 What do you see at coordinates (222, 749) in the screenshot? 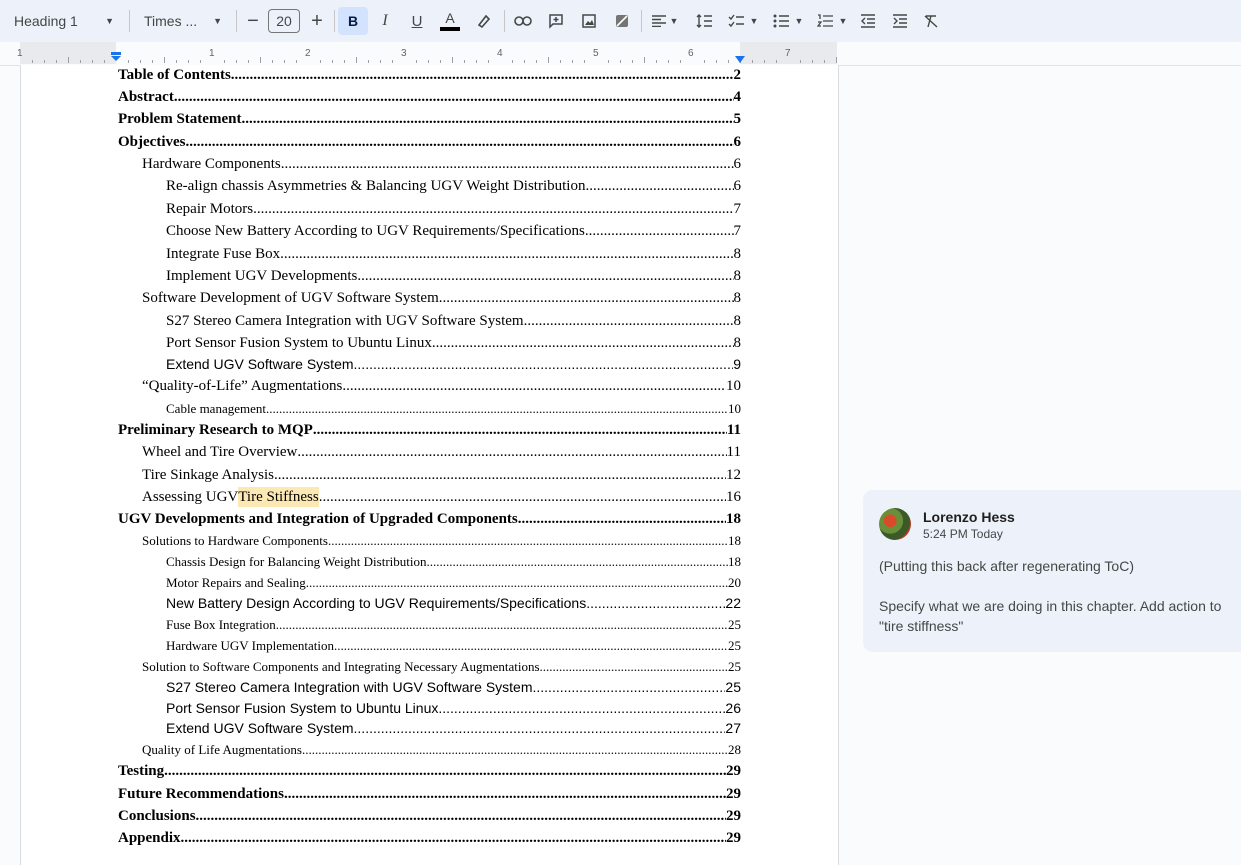
I see `toc-entry-title: Quality of Life Augmentations` at bounding box center [222, 749].